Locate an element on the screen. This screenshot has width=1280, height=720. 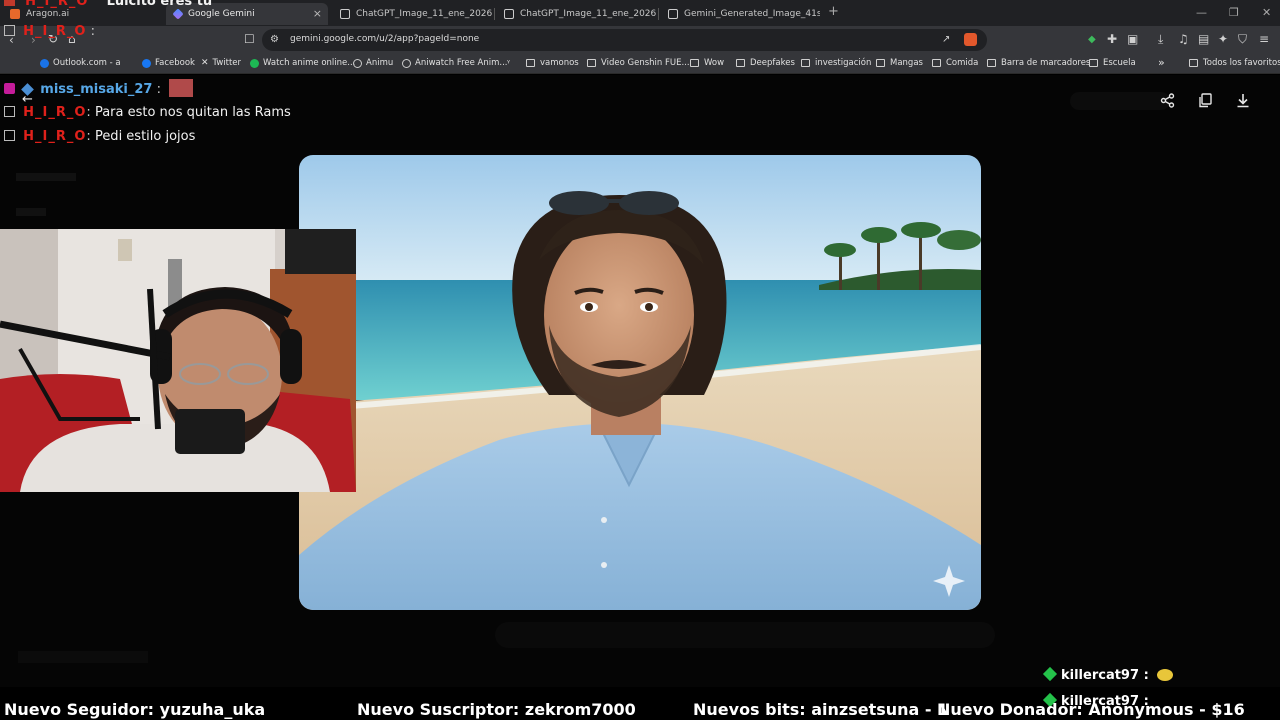
globe-icon is located at coordinates (357, 63).